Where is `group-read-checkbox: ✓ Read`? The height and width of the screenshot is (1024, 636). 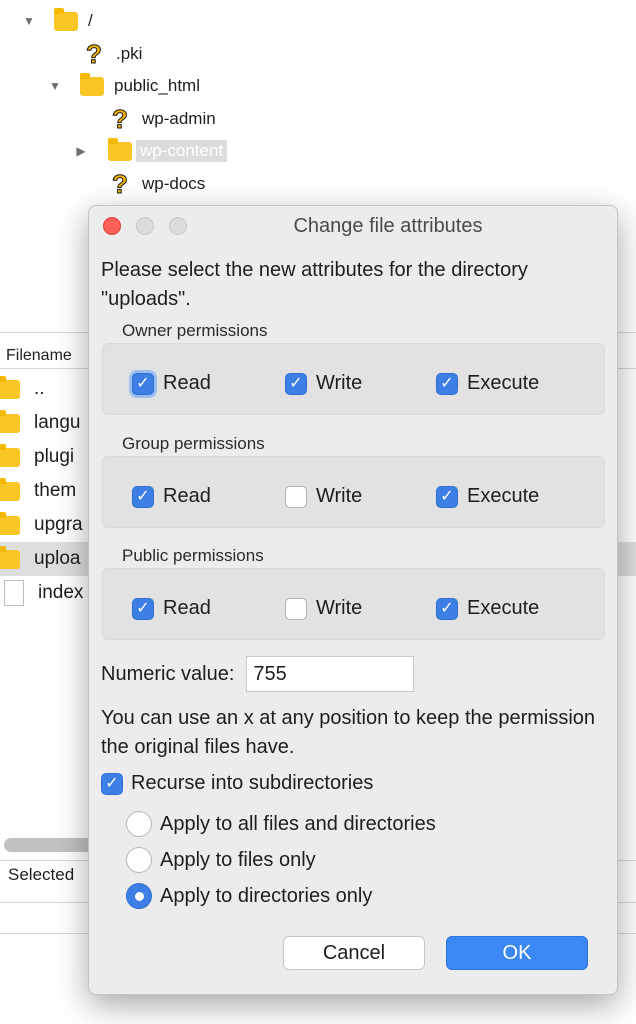 group-read-checkbox: ✓ Read is located at coordinates (171, 496).